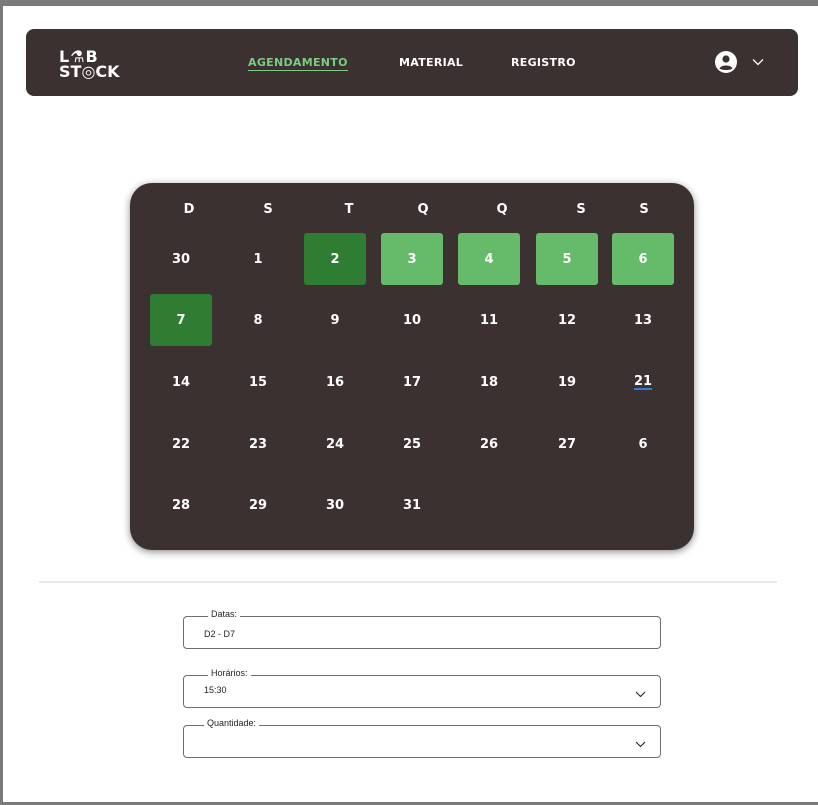 The width and height of the screenshot is (818, 805). What do you see at coordinates (232, 723) in the screenshot?
I see `quantidade-label: Quantidade:` at bounding box center [232, 723].